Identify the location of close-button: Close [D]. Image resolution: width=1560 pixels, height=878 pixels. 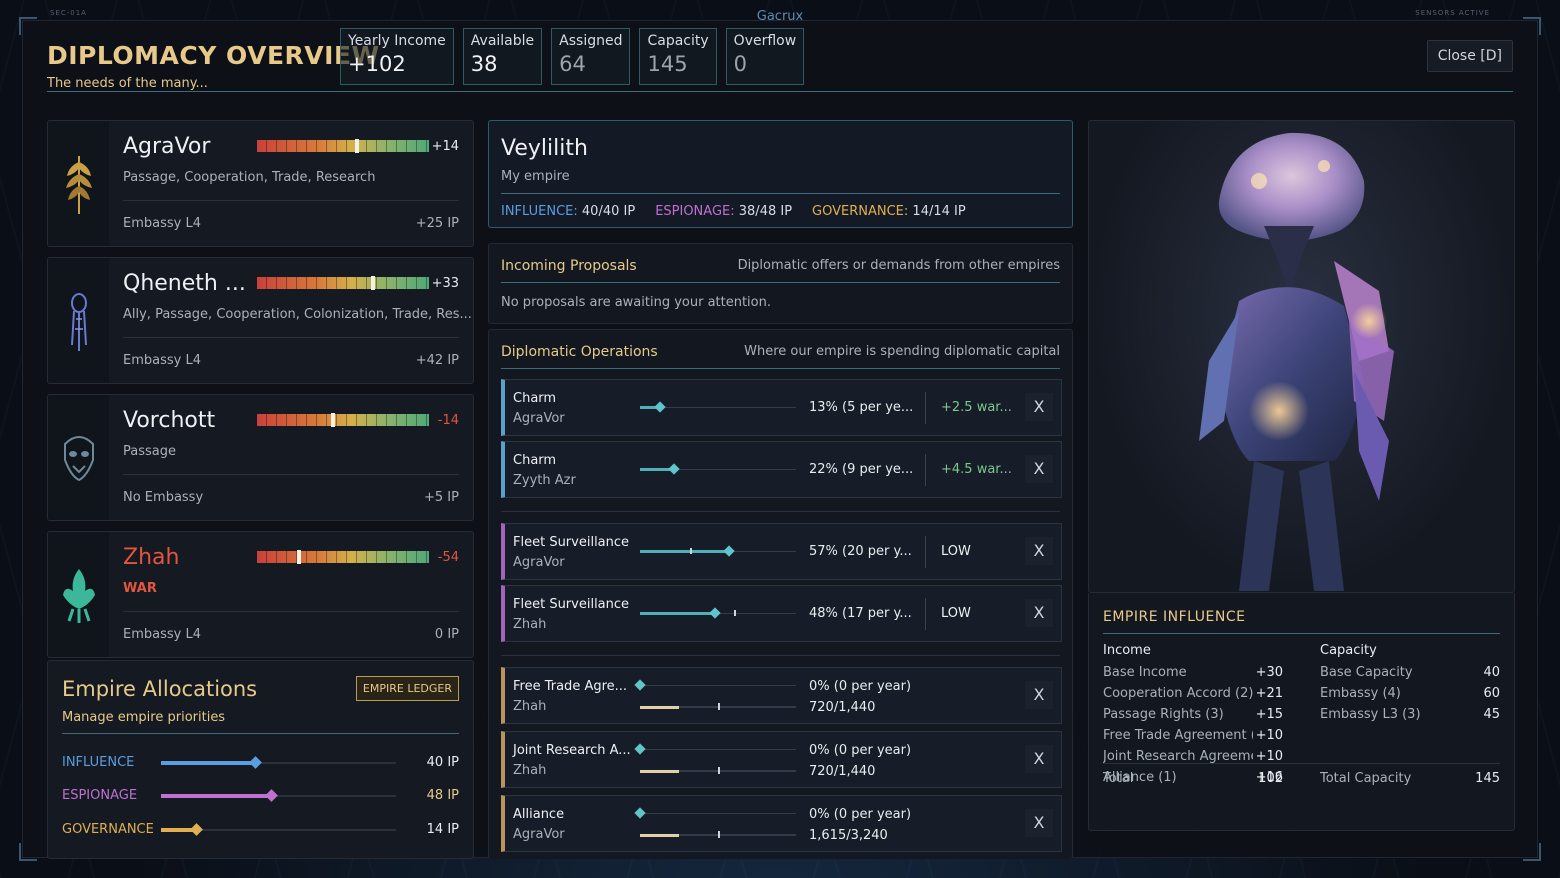
(1469, 56).